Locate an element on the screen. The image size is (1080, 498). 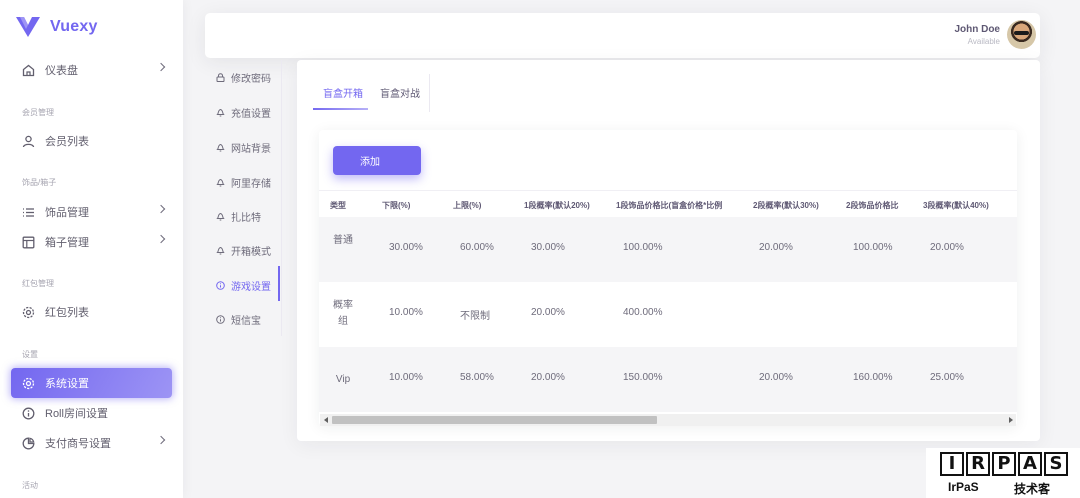
tab-separator is located at coordinates (429, 93).